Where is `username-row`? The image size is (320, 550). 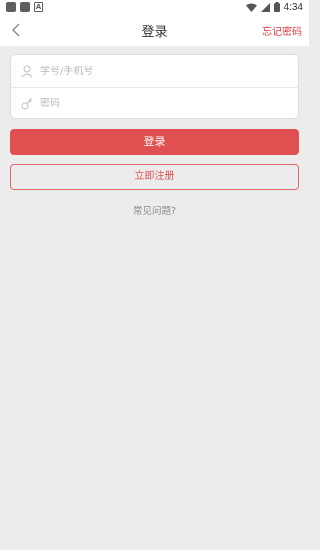 username-row is located at coordinates (154, 71).